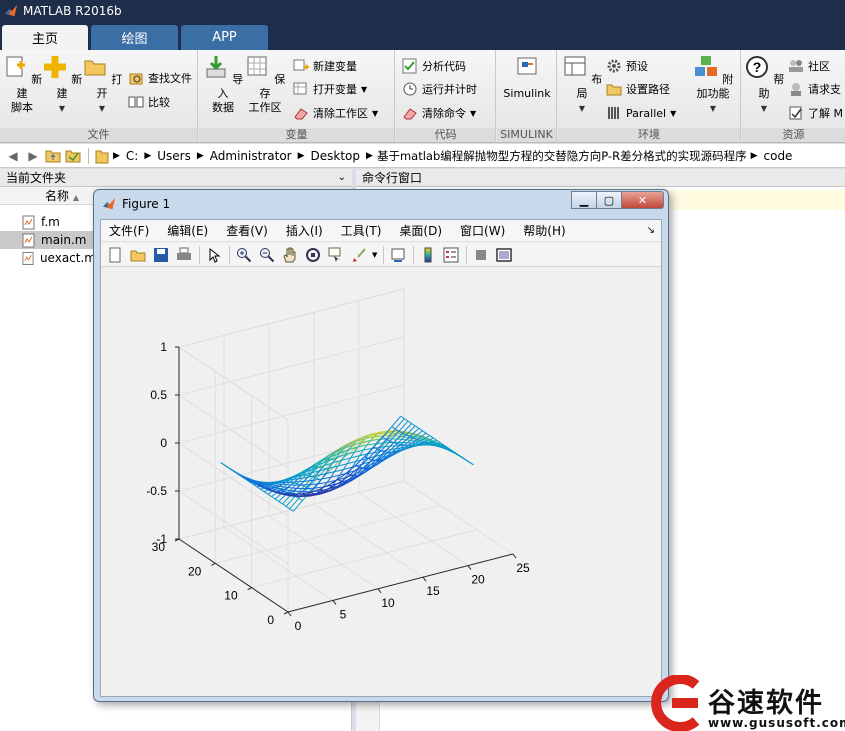 This screenshot has width=845, height=731. Describe the element at coordinates (146, 204) in the screenshot. I see `figure-title: Figure 1` at that location.